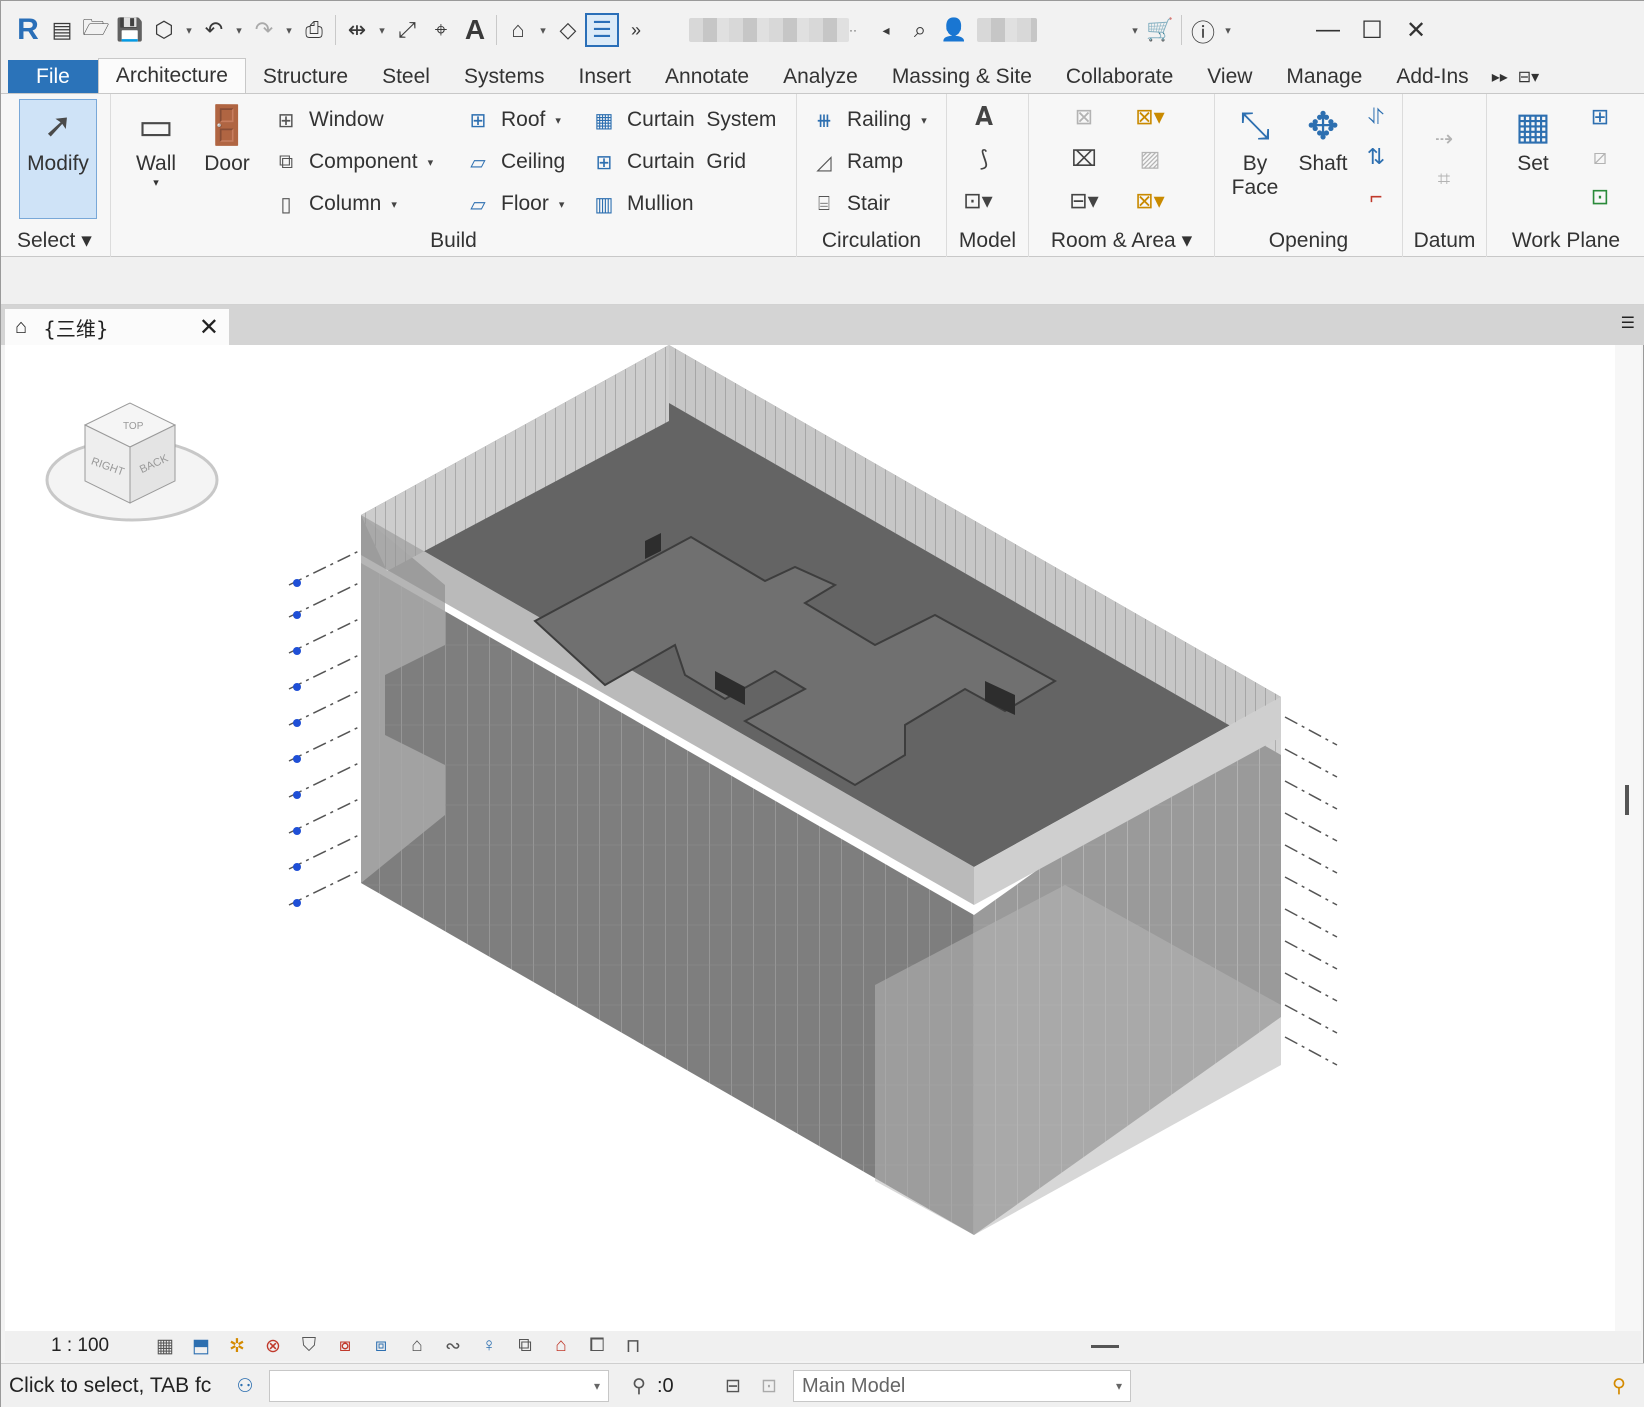 The width and height of the screenshot is (1644, 1407). Describe the element at coordinates (62, 30) in the screenshot. I see `recent-files-icon: ▤` at that location.